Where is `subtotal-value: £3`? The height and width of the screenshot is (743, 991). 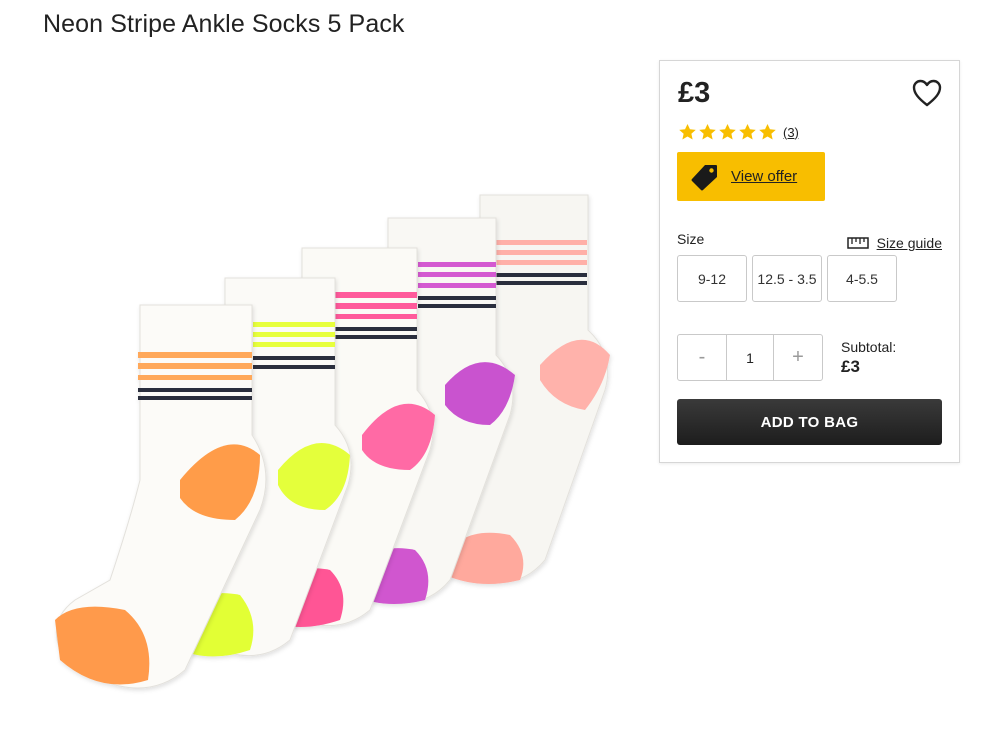 subtotal-value: £3 is located at coordinates (850, 366).